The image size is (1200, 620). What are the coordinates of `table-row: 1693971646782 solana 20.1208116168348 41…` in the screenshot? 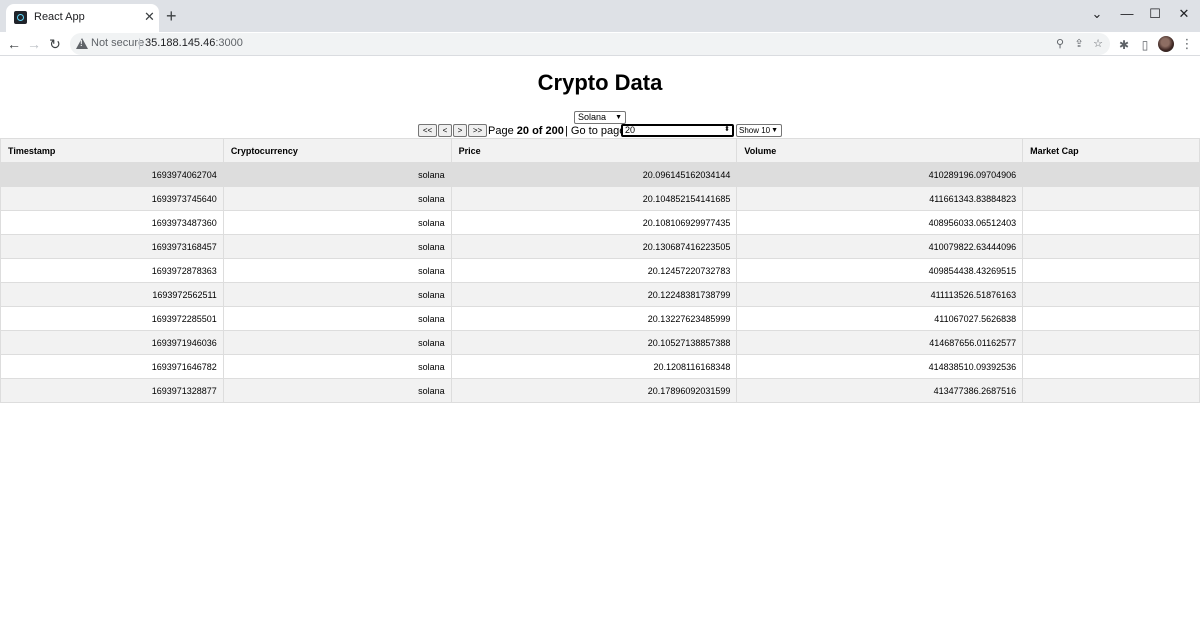 It's located at (600, 366).